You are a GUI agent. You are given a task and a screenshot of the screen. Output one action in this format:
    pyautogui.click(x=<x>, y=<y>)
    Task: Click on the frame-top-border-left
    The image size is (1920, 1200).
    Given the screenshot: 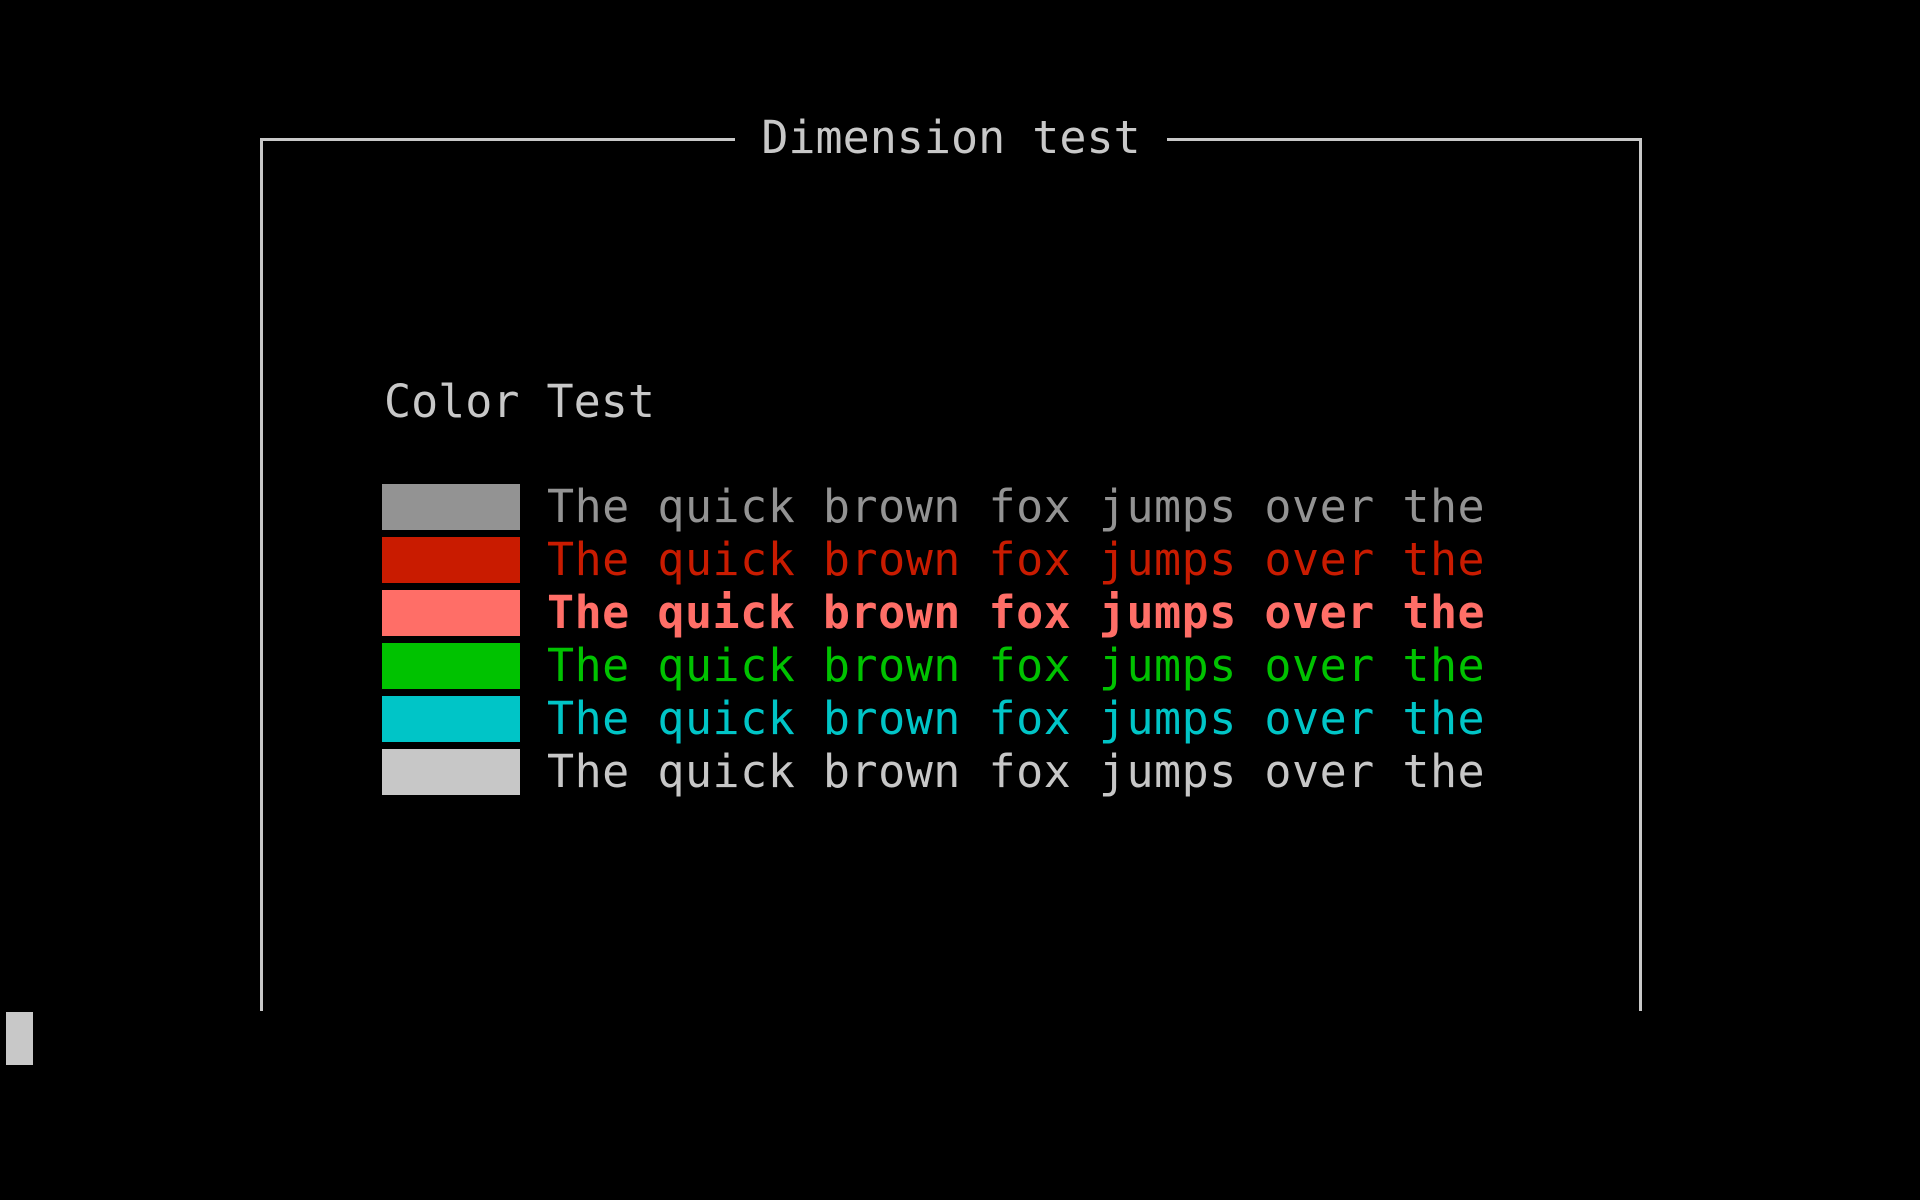 What is the action you would take?
    pyautogui.click(x=497, y=139)
    